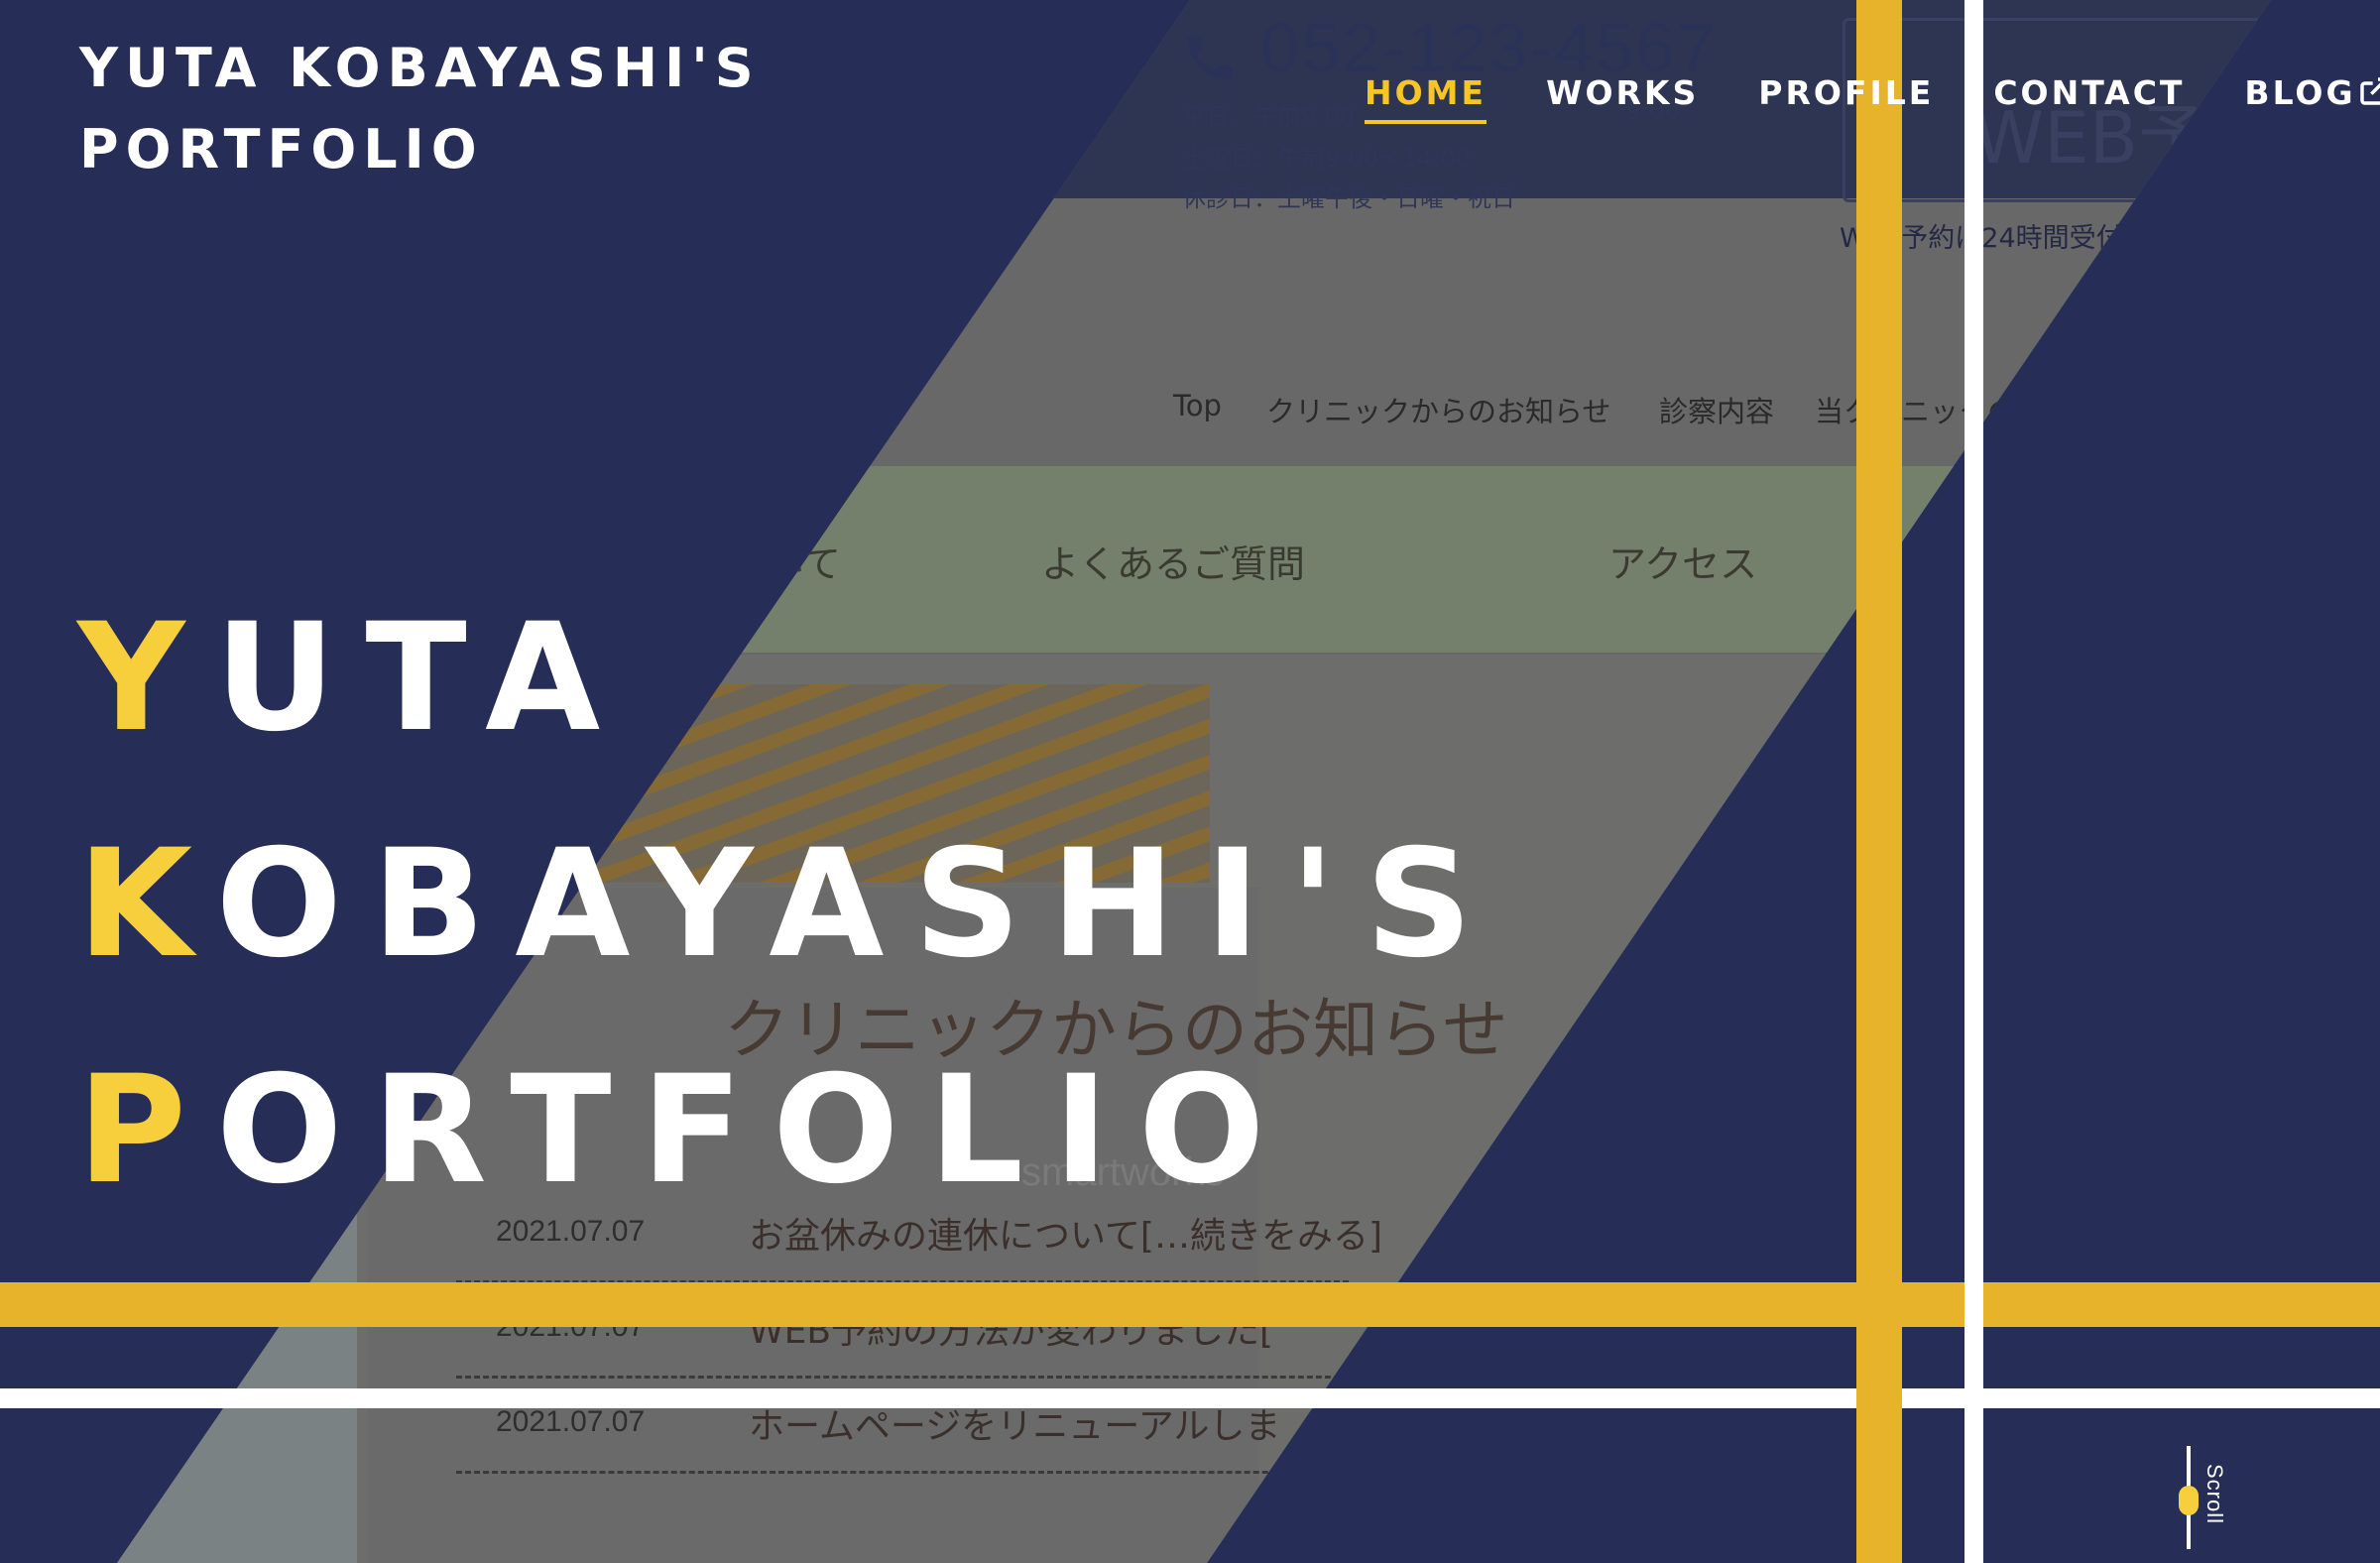 The height and width of the screenshot is (1563, 2380). What do you see at coordinates (1190, 1398) in the screenshot?
I see `decor-line-white-horizontal` at bounding box center [1190, 1398].